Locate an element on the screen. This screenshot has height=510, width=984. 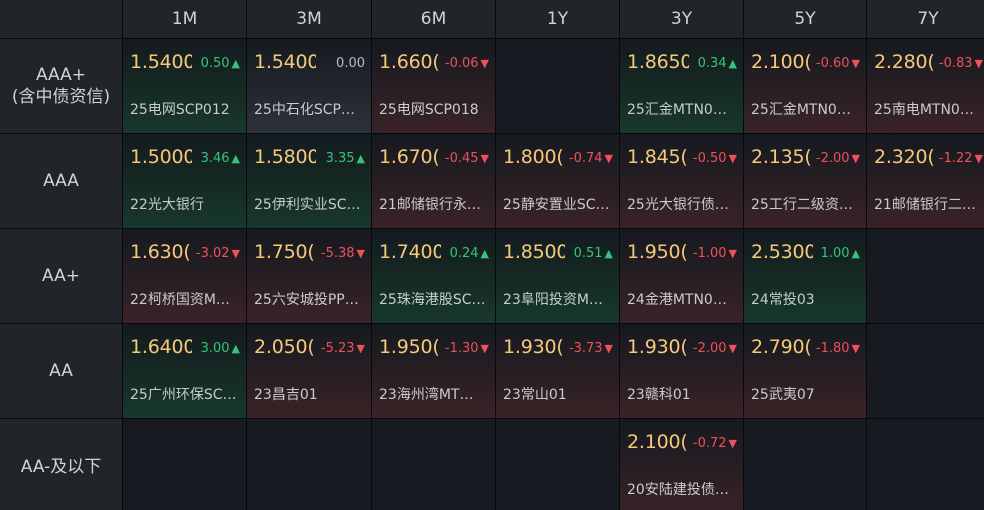
change-number: 1.00 is located at coordinates (835, 253).